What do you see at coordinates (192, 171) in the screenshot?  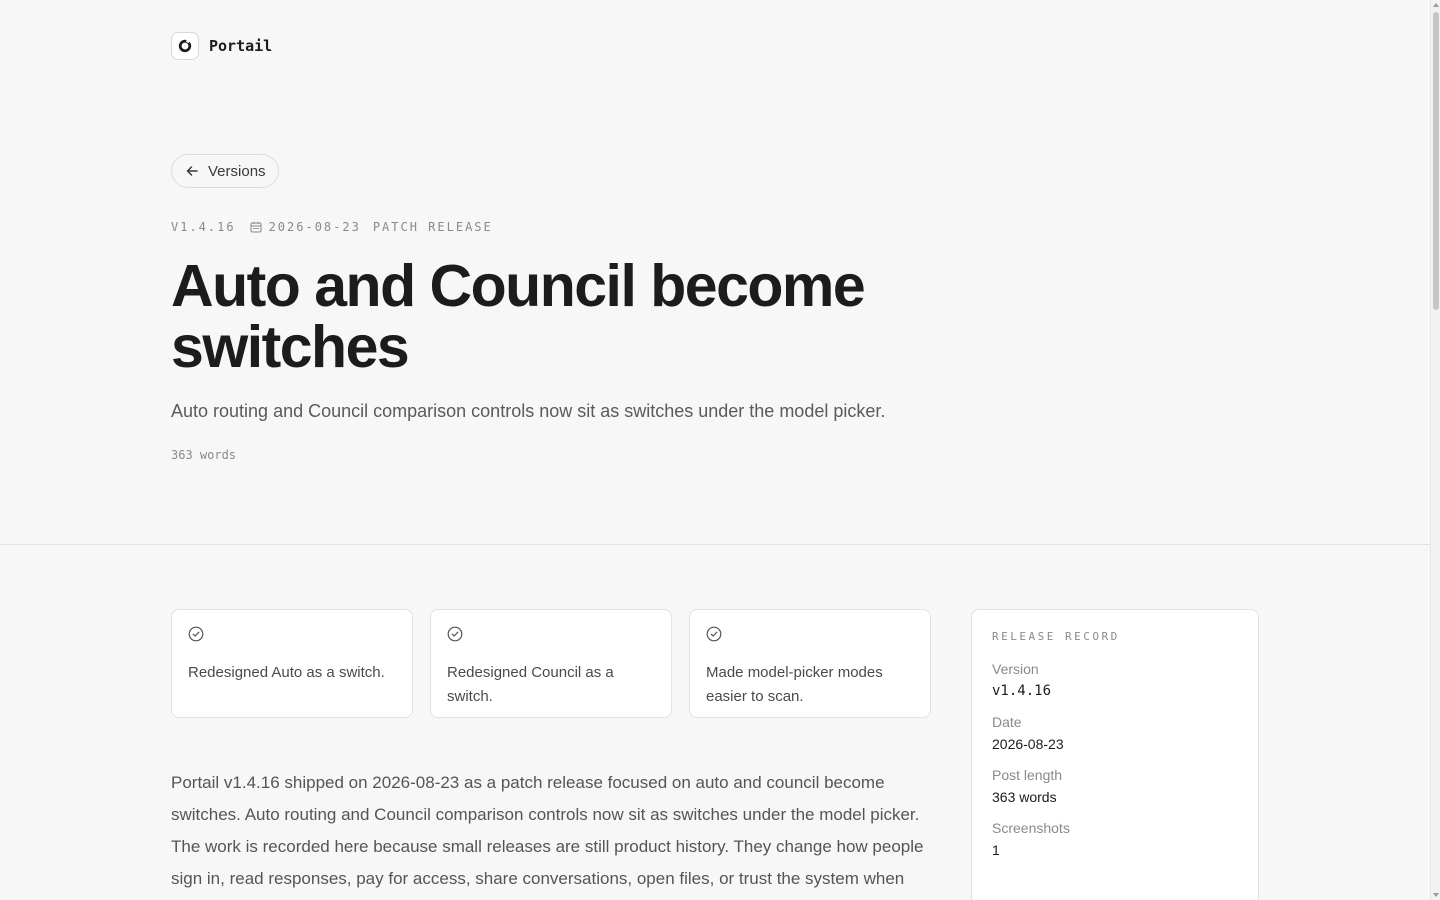 I see `arrow-left-icon` at bounding box center [192, 171].